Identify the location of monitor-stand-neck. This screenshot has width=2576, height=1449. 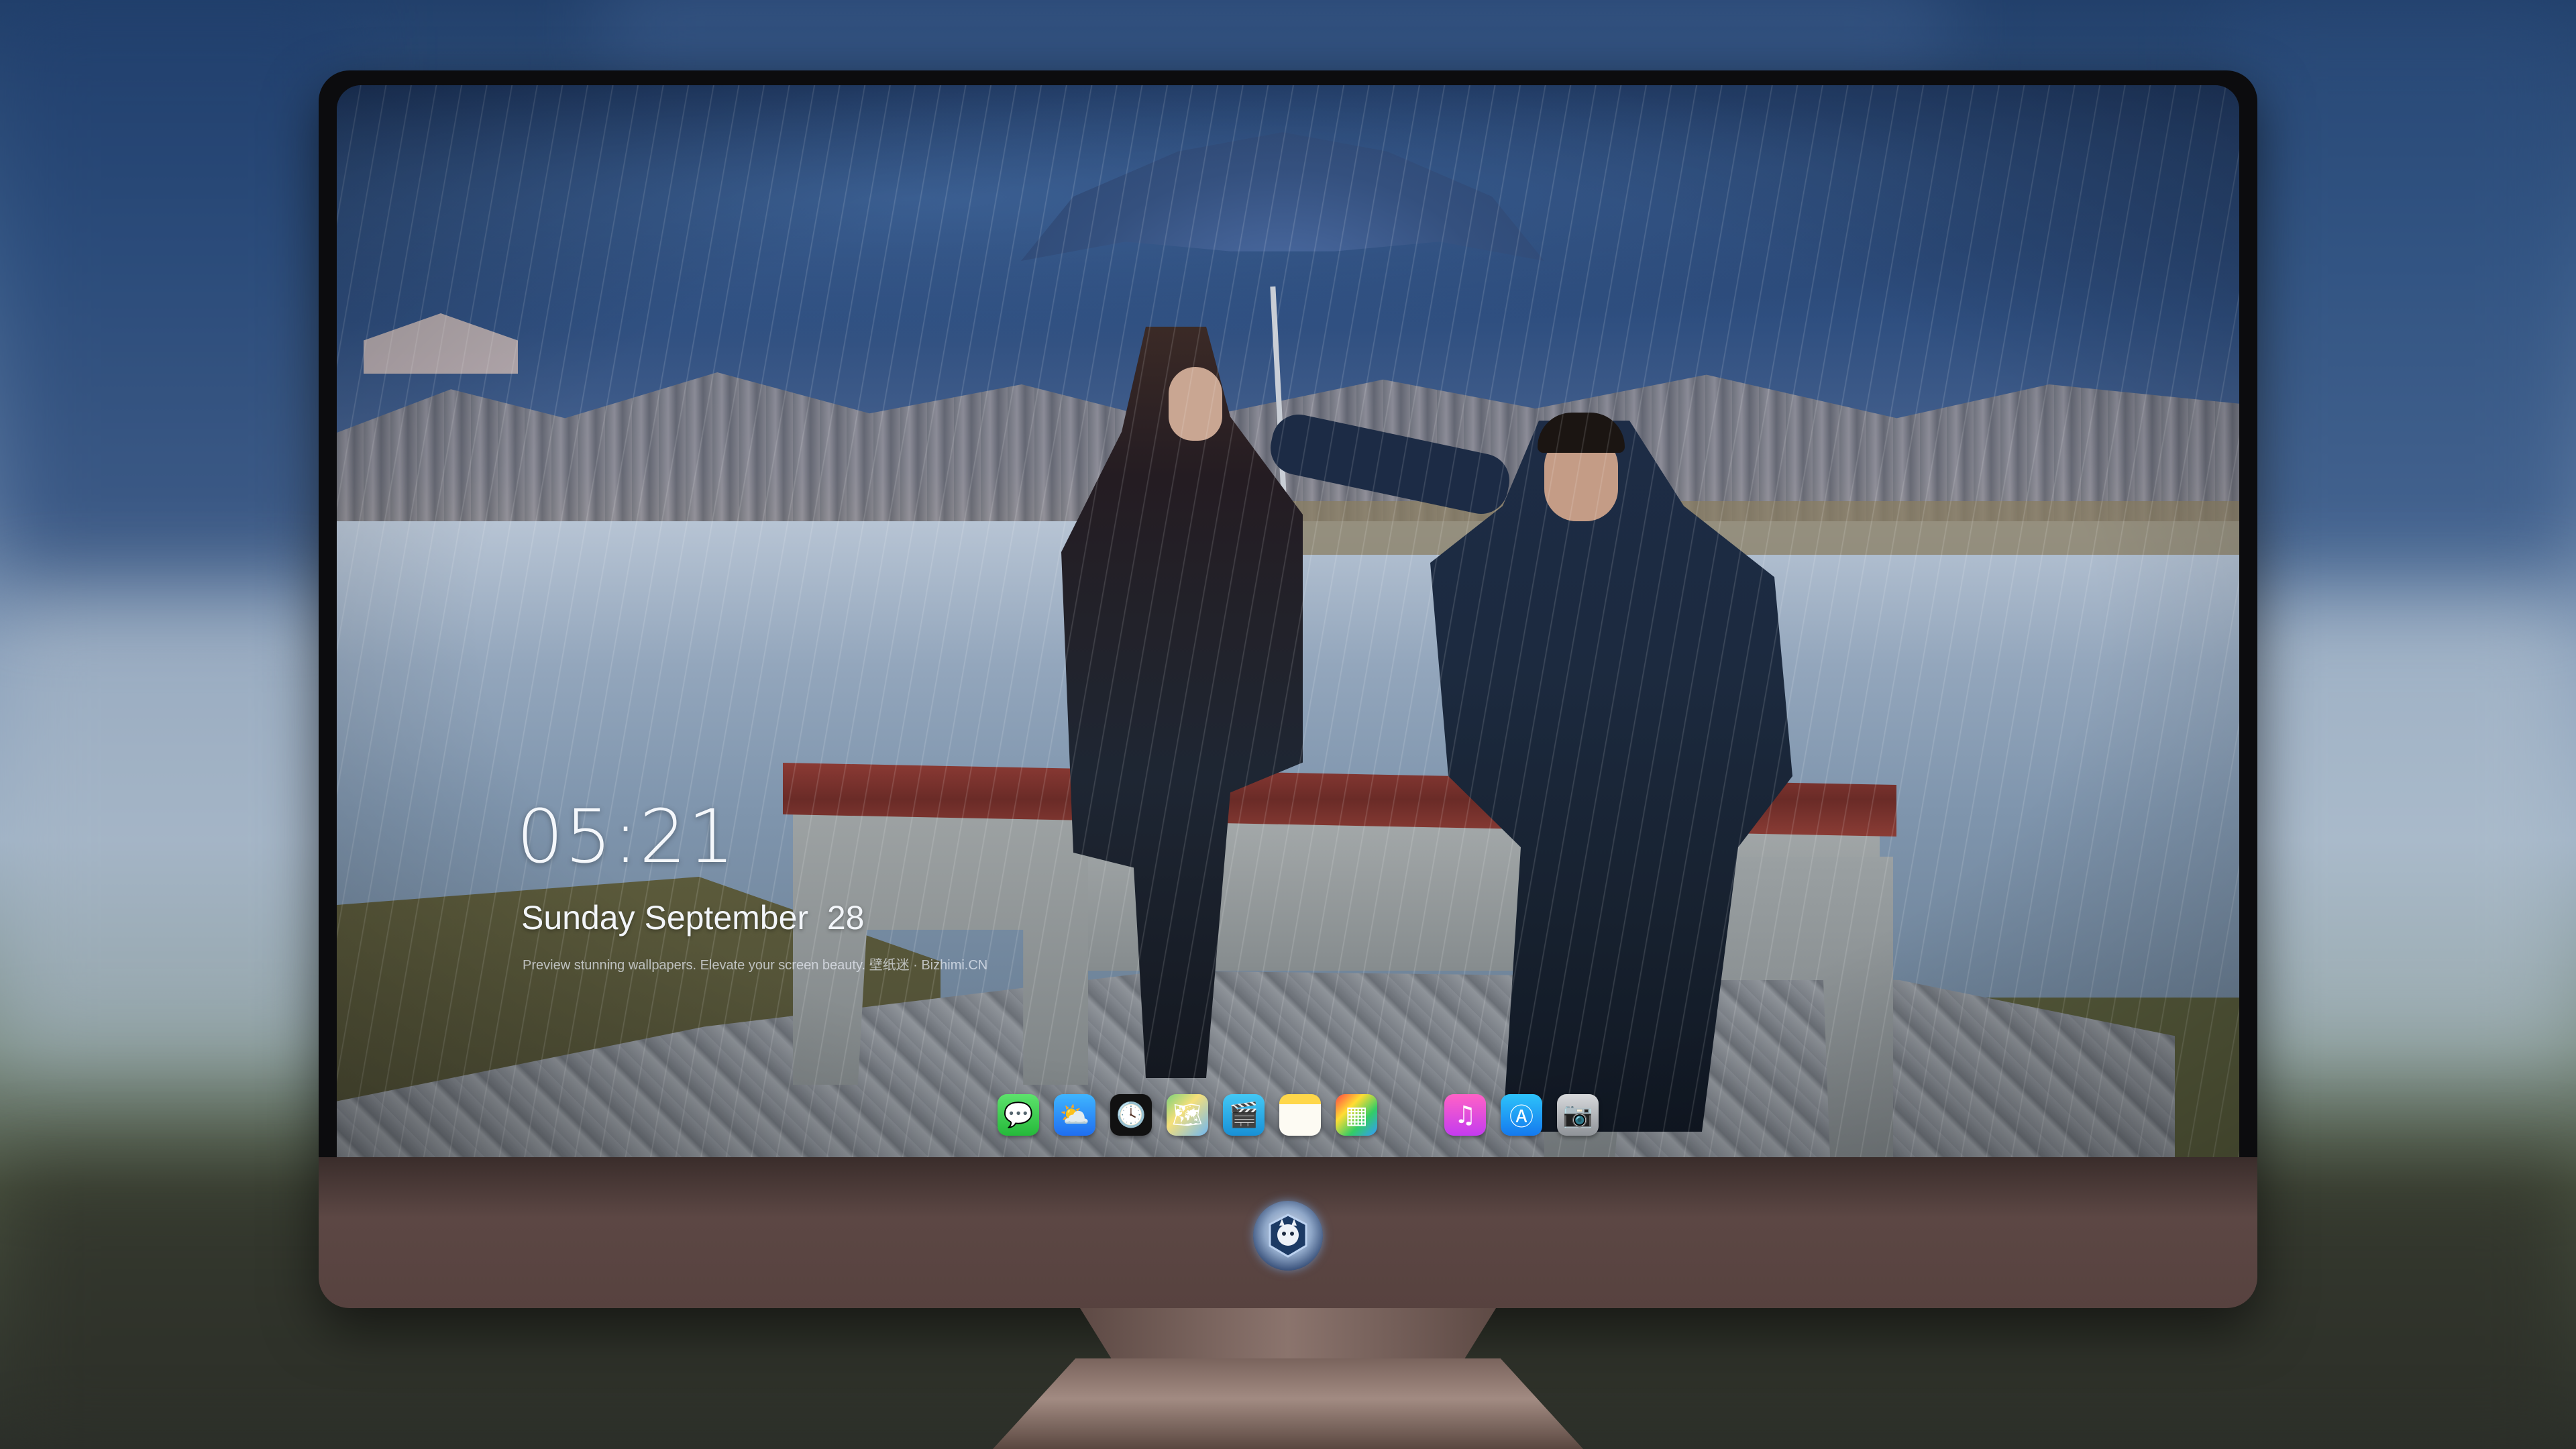
(1288, 1335).